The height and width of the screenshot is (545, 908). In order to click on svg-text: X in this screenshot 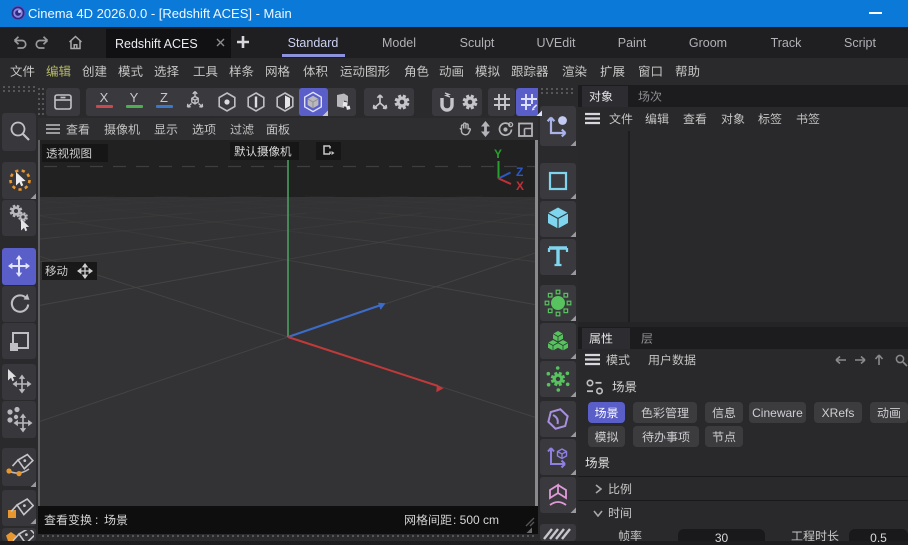, I will do `click(520, 186)`.